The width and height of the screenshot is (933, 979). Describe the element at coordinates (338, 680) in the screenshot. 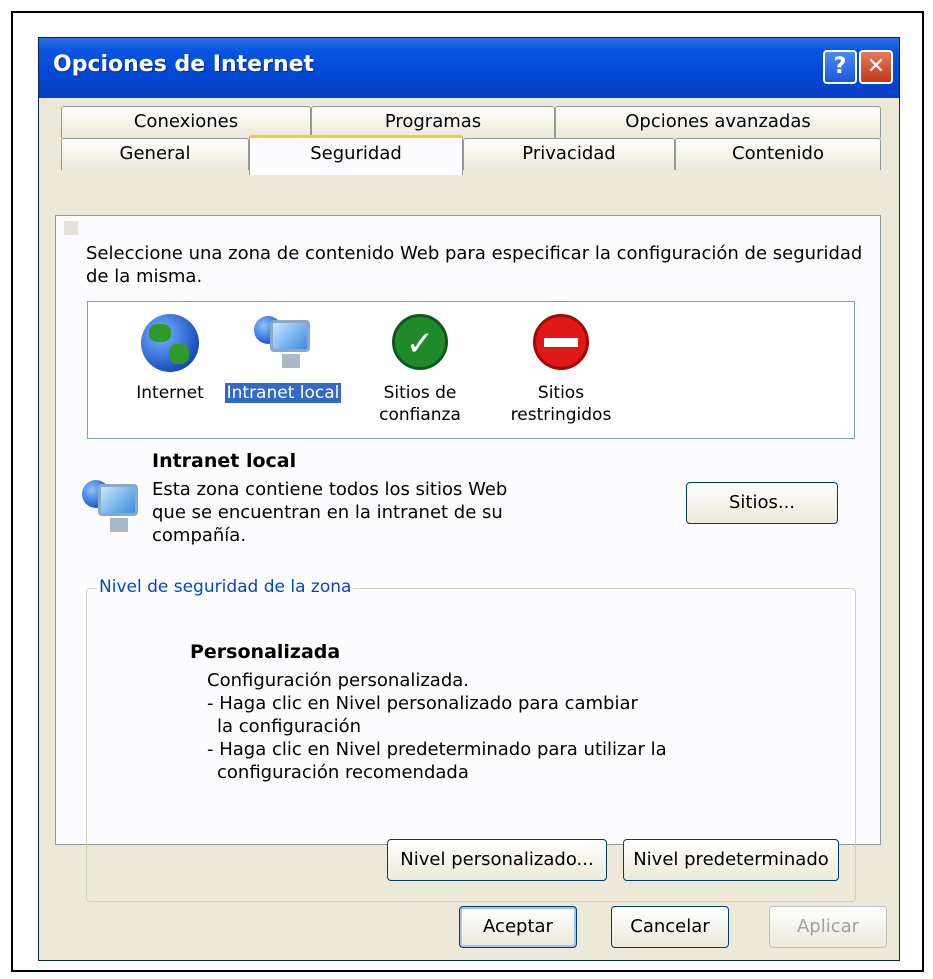

I see `level-line: Configuración personalizada.` at that location.